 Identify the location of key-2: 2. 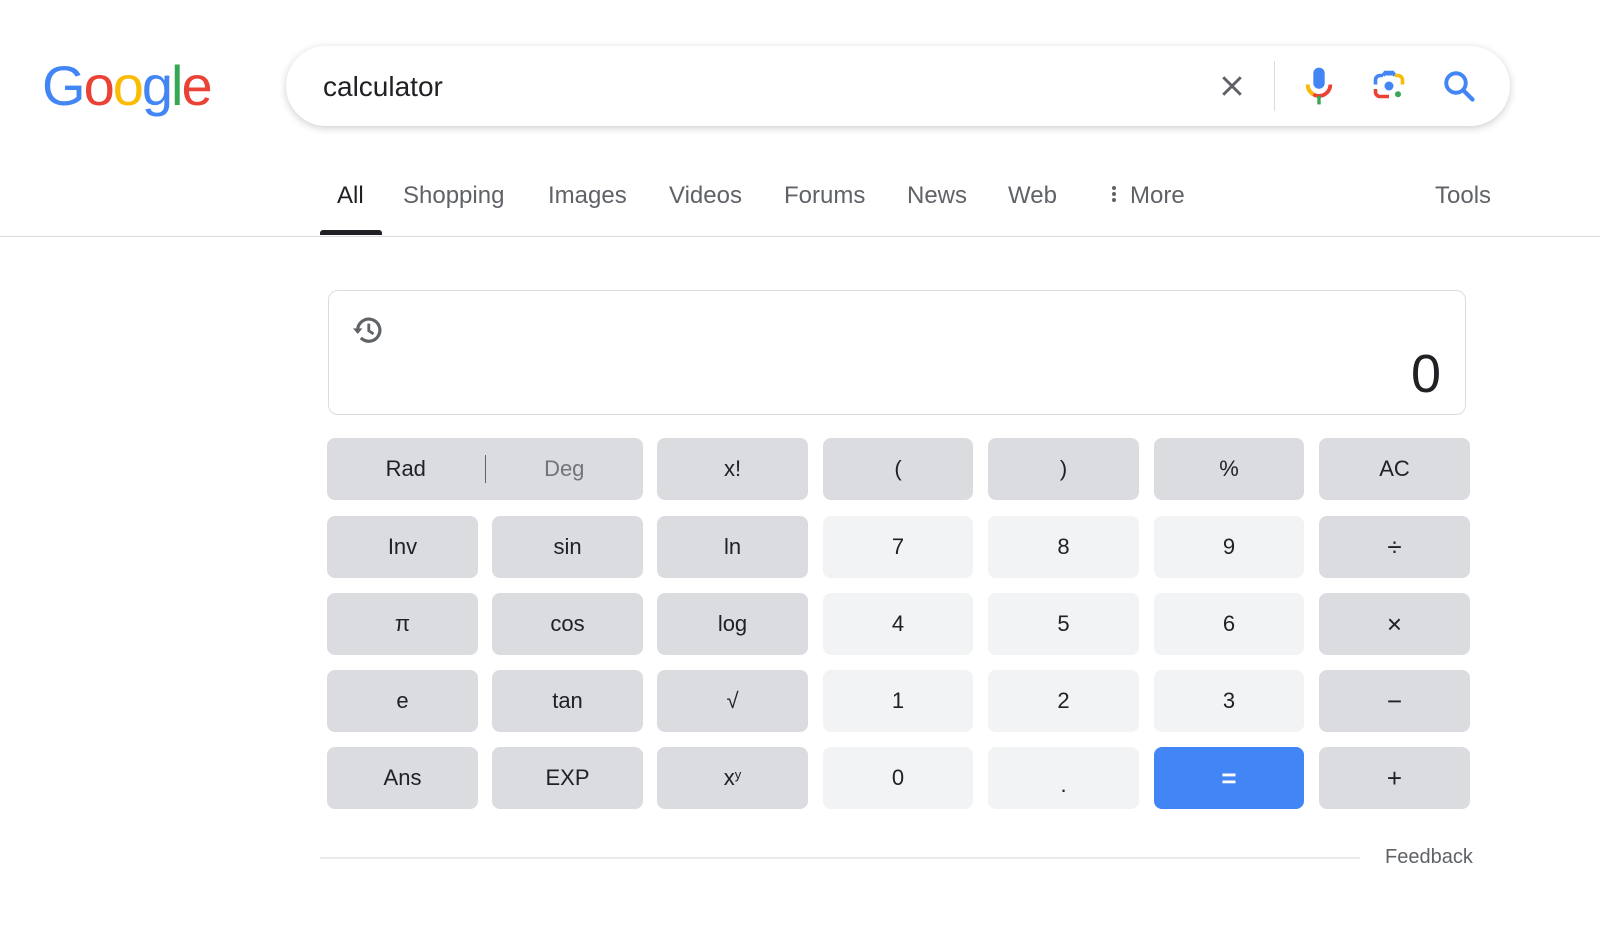
(1063, 701).